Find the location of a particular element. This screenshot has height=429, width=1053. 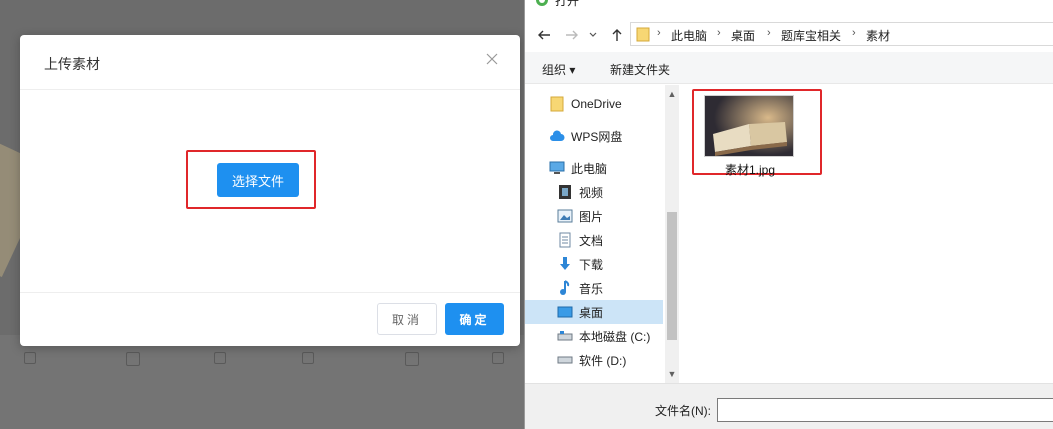

address-bar: › 此电脑 › 桌面 › 题库宝相关 › 素材 is located at coordinates (841, 34).